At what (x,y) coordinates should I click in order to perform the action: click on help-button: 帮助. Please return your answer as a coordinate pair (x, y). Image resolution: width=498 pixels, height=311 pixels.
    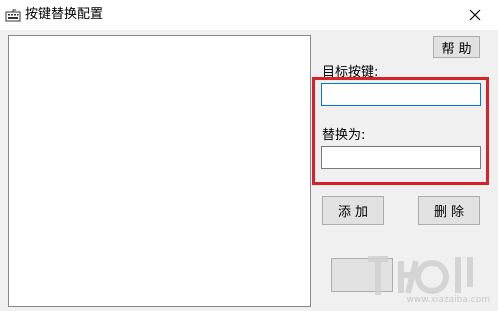
    Looking at the image, I should click on (456, 47).